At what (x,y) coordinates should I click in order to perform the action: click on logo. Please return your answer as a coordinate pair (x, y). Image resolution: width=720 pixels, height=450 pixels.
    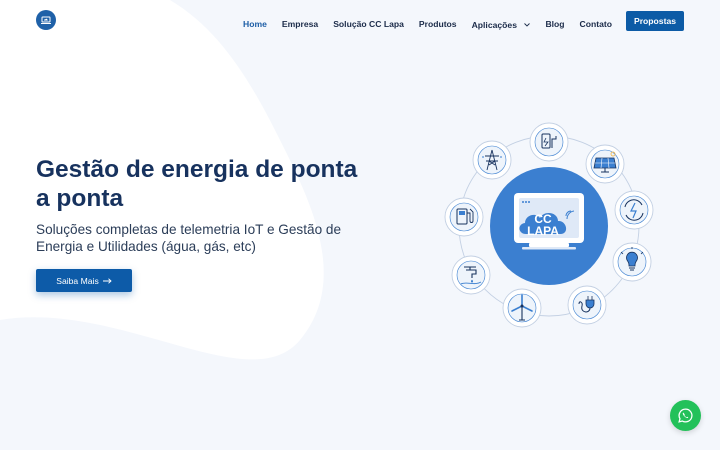
    Looking at the image, I should click on (46, 20).